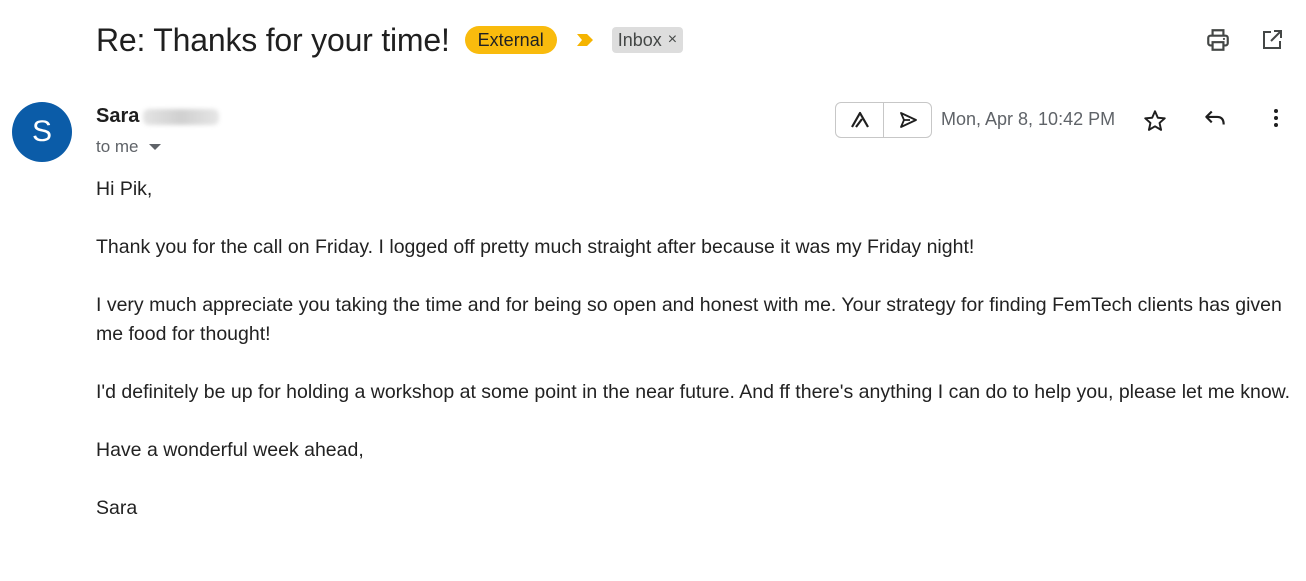  I want to click on star-icon, so click(1155, 120).